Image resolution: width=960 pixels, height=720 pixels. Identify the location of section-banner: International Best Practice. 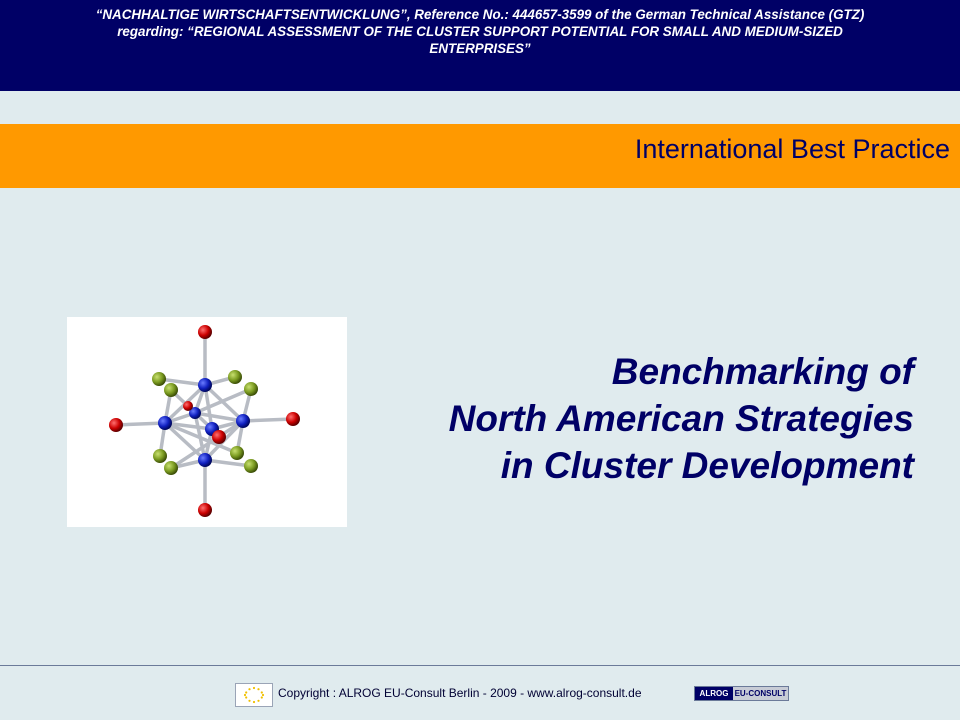
(480, 156).